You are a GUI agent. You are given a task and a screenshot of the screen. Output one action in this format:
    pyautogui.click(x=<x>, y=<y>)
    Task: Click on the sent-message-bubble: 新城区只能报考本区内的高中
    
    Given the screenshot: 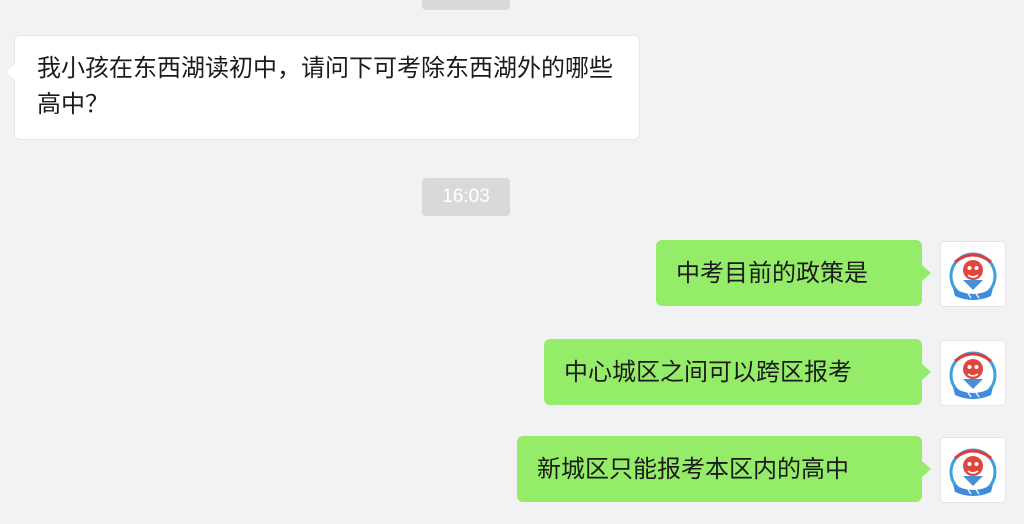 What is the action you would take?
    pyautogui.click(x=724, y=469)
    